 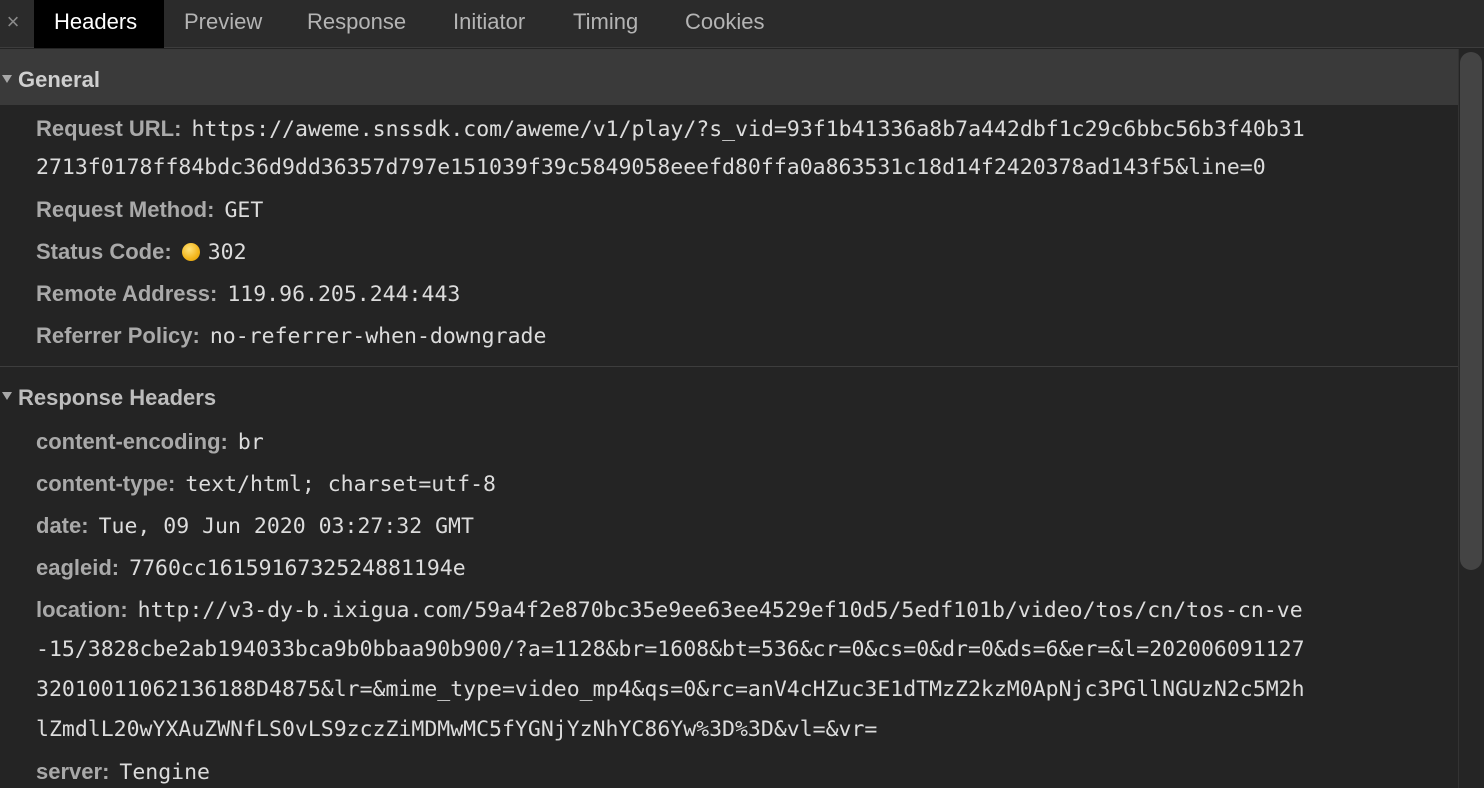 What do you see at coordinates (13, 22) in the screenshot?
I see `close-icon: ×` at bounding box center [13, 22].